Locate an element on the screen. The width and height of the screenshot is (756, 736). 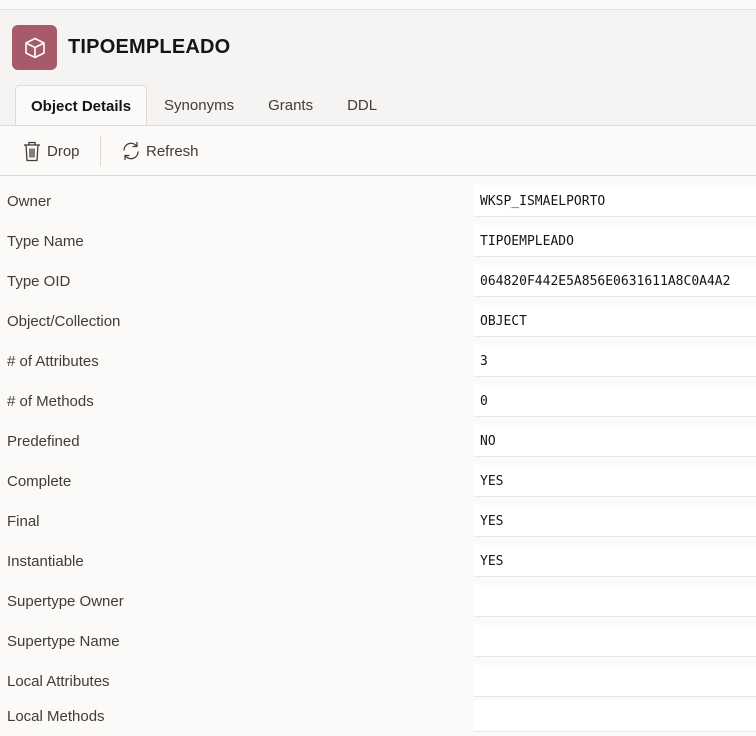
detail-row-object-collection: Object/Collection OBJECT is located at coordinates (378, 321).